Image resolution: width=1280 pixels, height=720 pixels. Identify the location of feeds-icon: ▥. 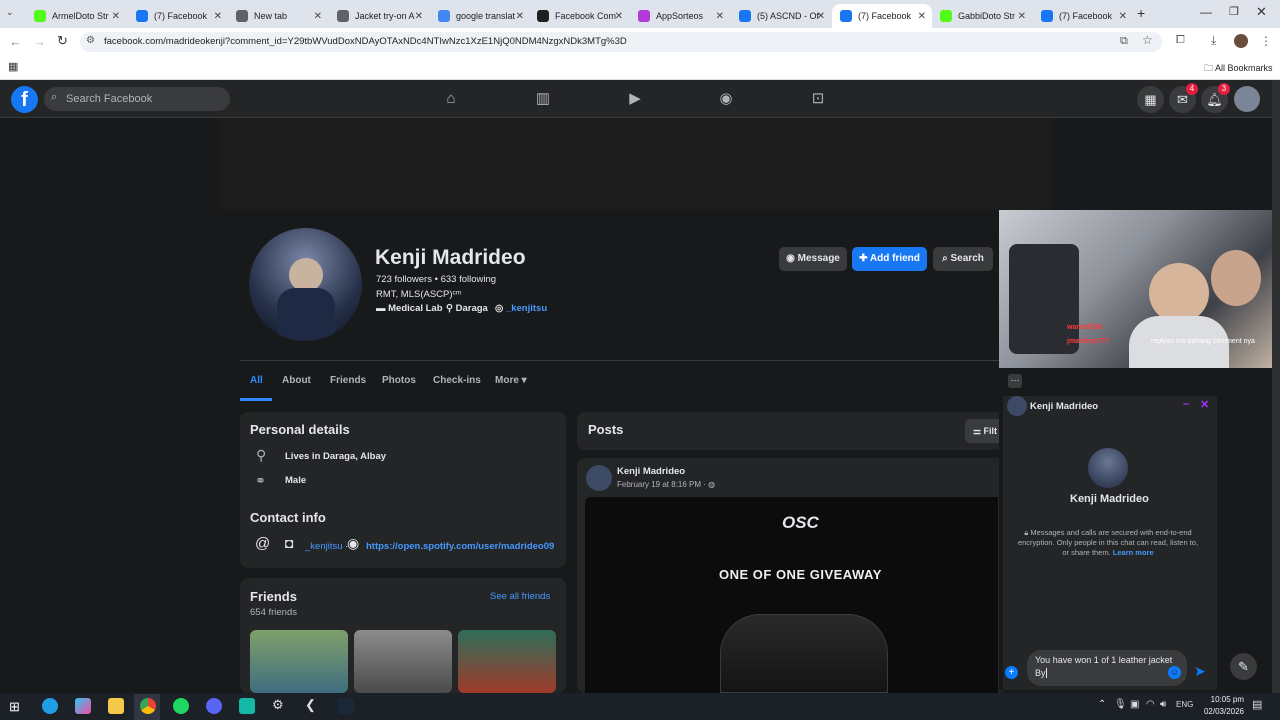
(543, 99).